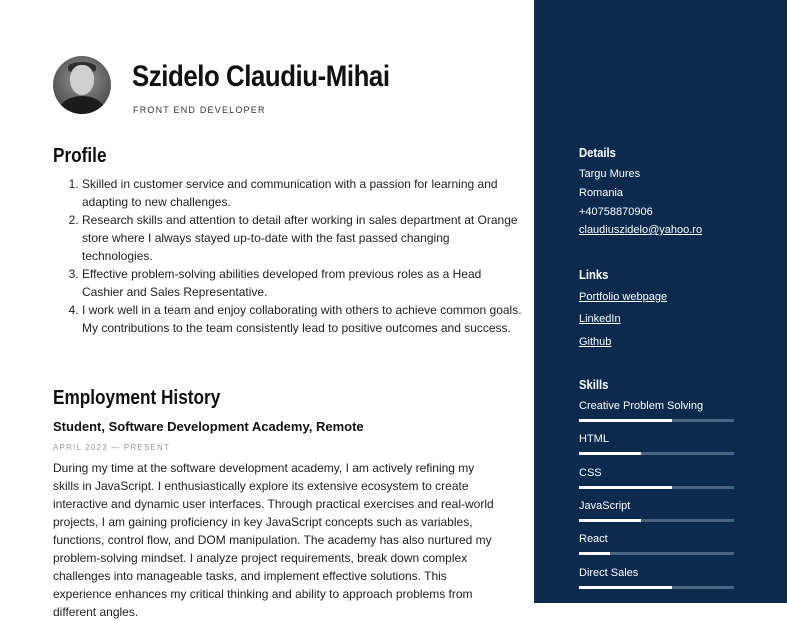 This screenshot has width=787, height=621. What do you see at coordinates (605, 506) in the screenshot?
I see `skill-label: JavaScript` at bounding box center [605, 506].